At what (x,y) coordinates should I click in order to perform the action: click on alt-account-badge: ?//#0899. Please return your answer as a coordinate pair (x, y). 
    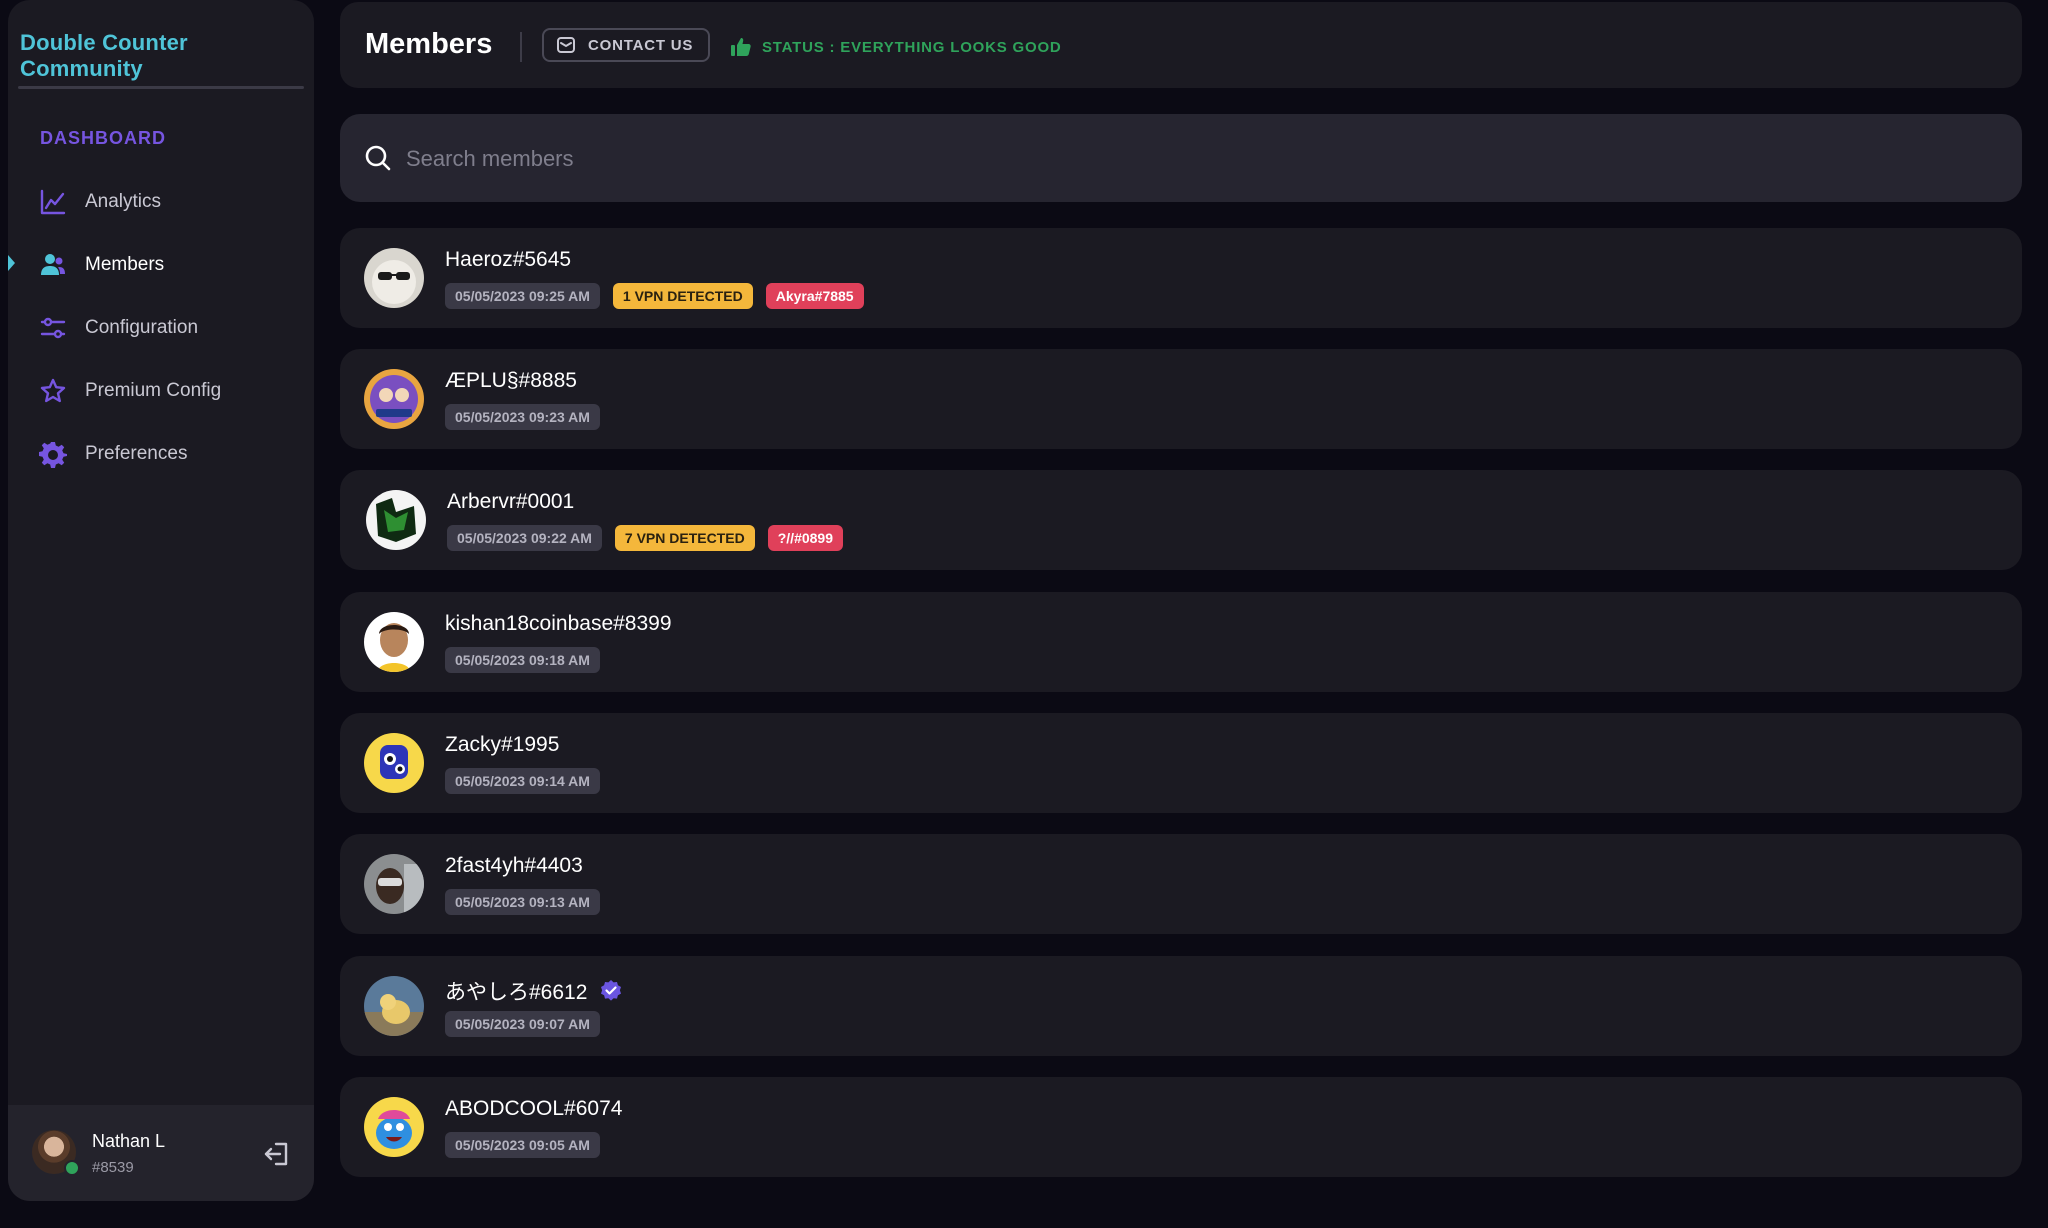
    Looking at the image, I should click on (805, 538).